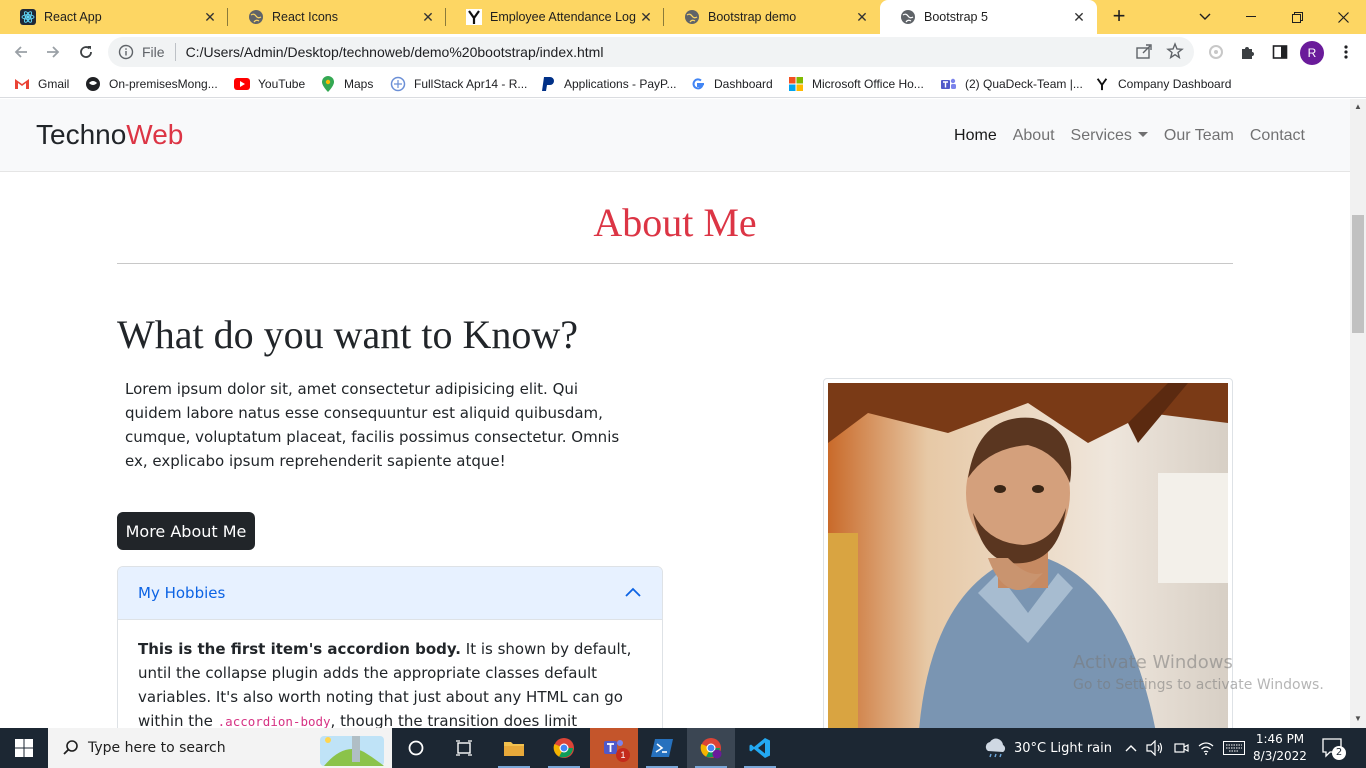  I want to click on arrow-left-icon, so click(20, 52).